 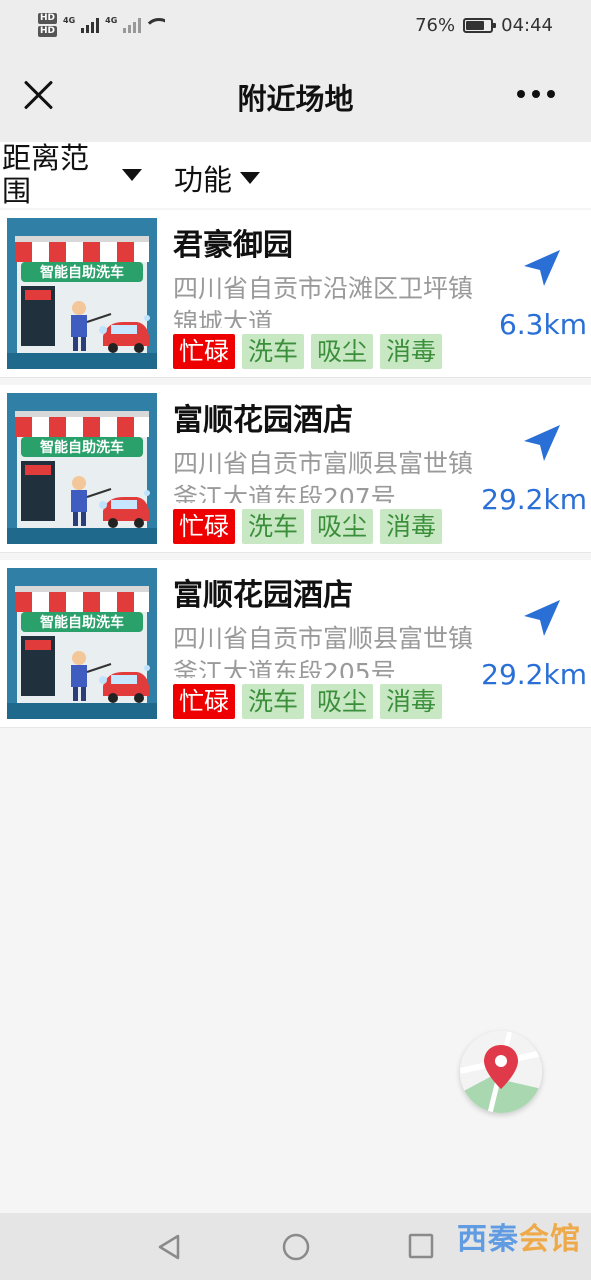 What do you see at coordinates (519, 1239) in the screenshot?
I see `watermark: 西秦会馆` at bounding box center [519, 1239].